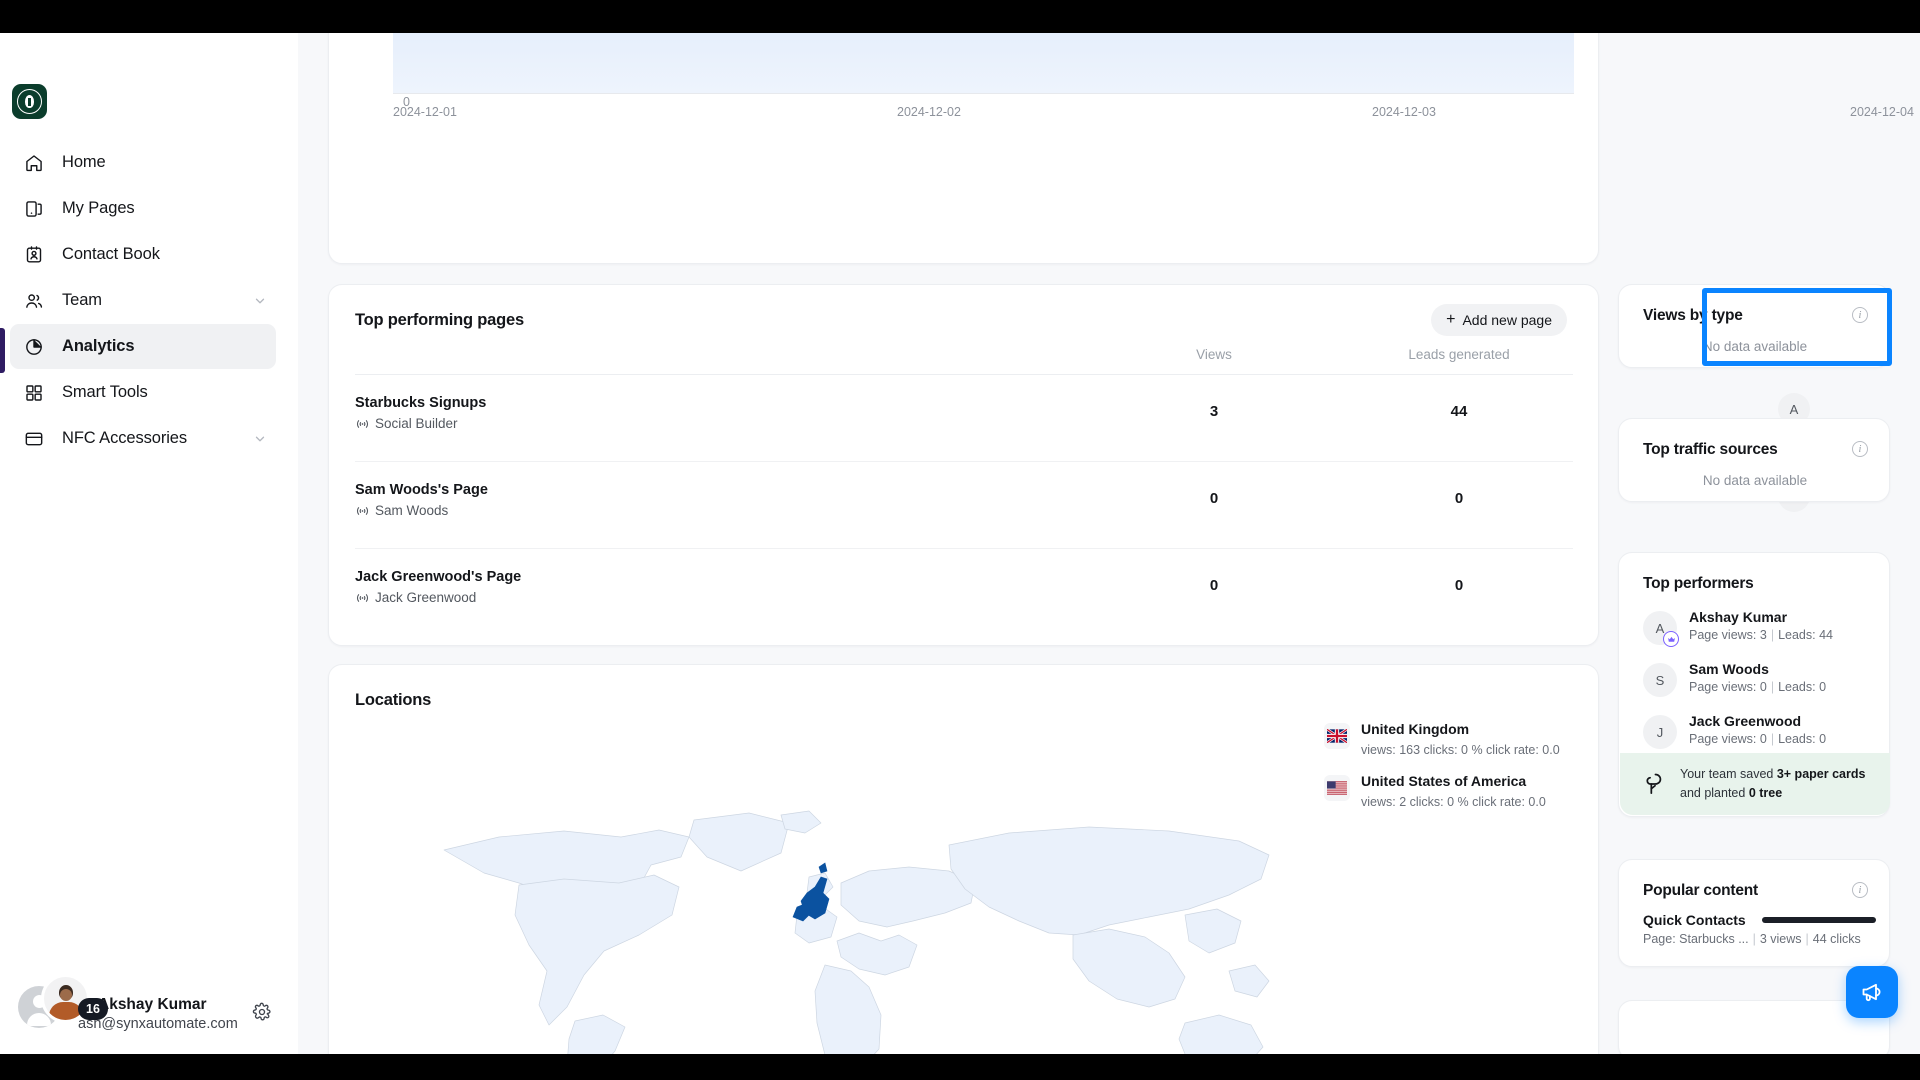  What do you see at coordinates (2, 350) in the screenshot?
I see `active-nav-indicator` at bounding box center [2, 350].